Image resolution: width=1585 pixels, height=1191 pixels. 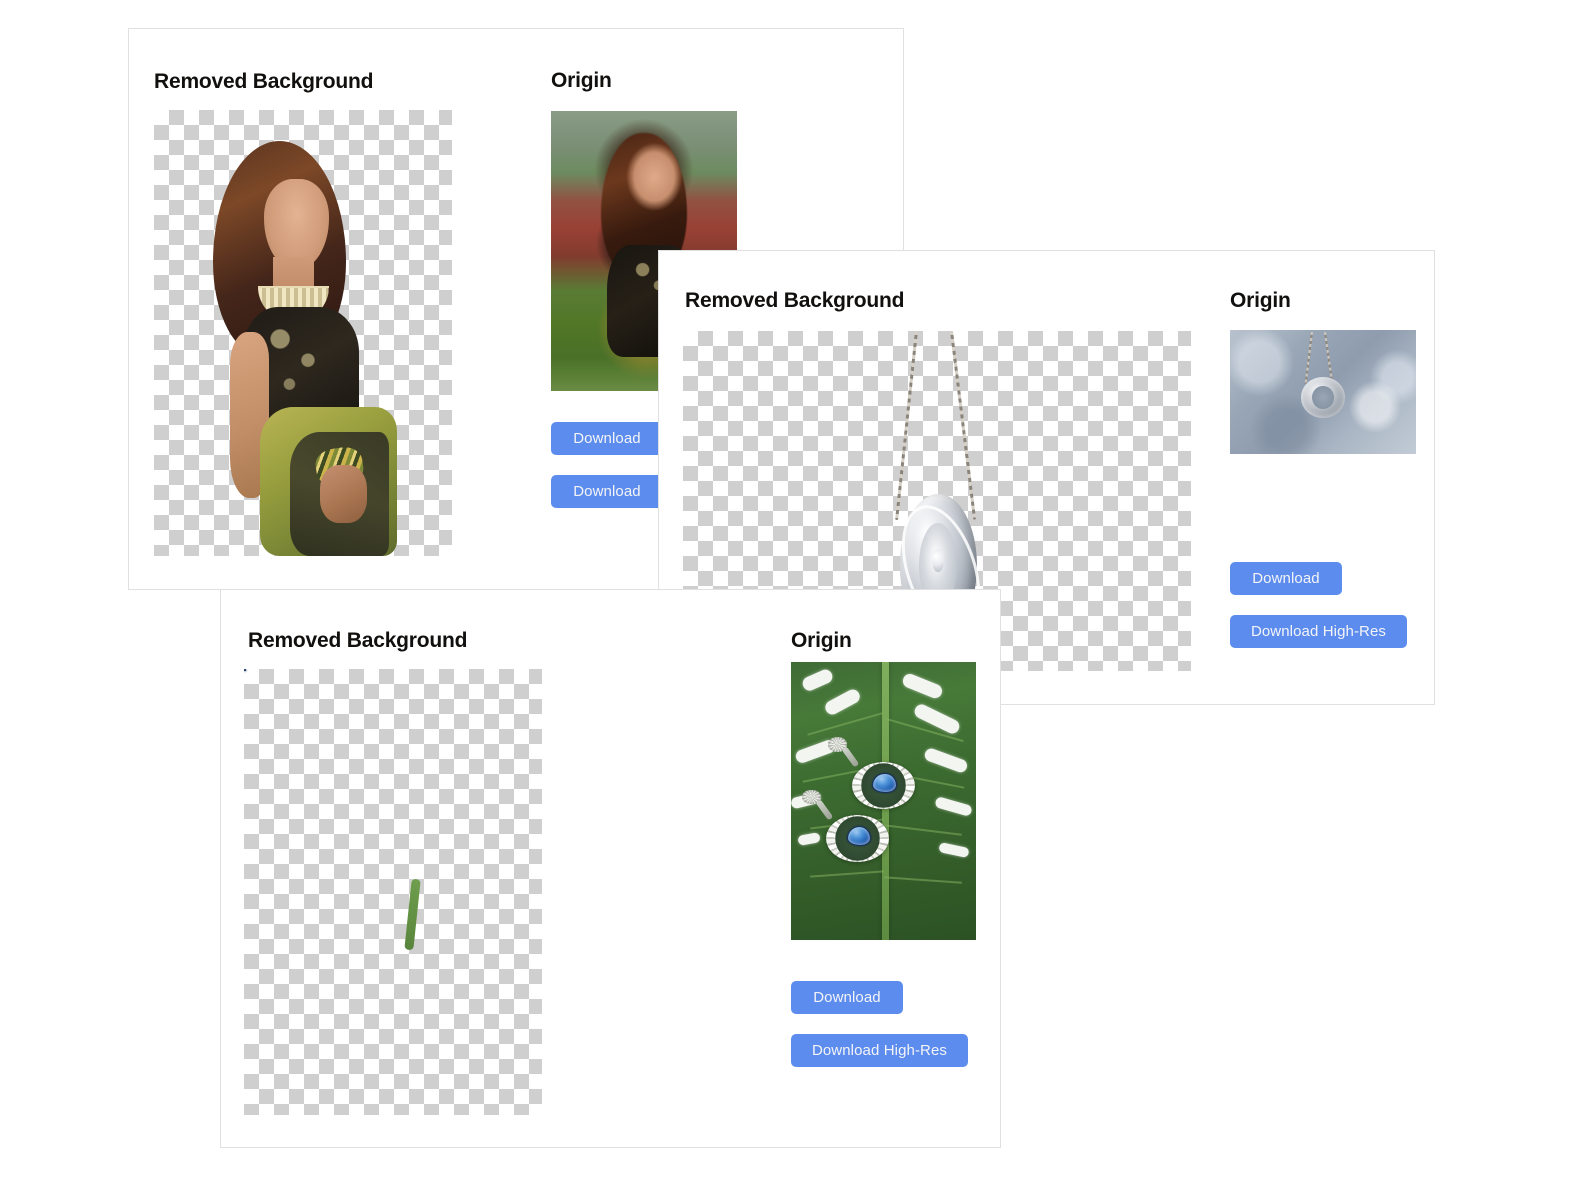 I want to click on portrait-cutout-image, so click(x=303, y=348).